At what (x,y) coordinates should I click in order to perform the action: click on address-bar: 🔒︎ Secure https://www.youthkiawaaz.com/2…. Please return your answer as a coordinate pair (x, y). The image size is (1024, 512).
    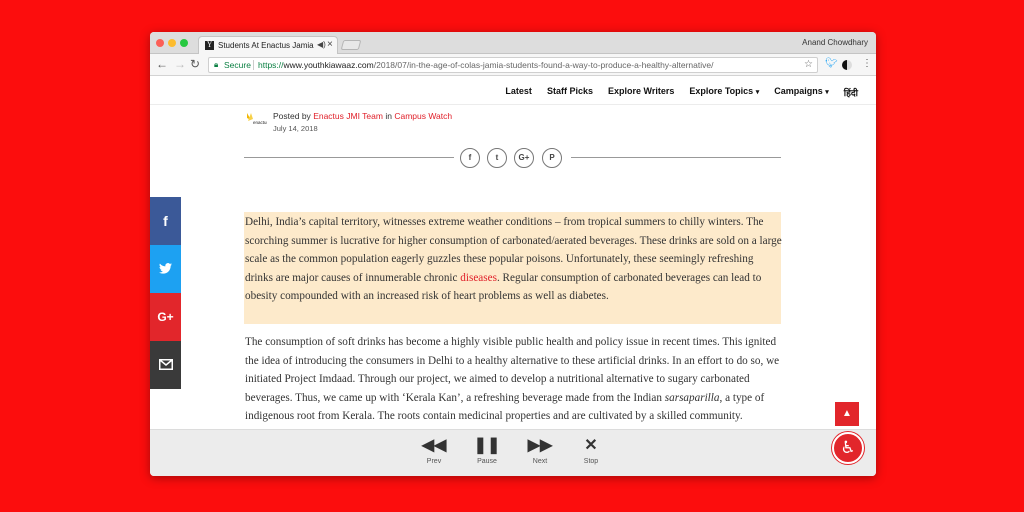
    Looking at the image, I should click on (513, 65).